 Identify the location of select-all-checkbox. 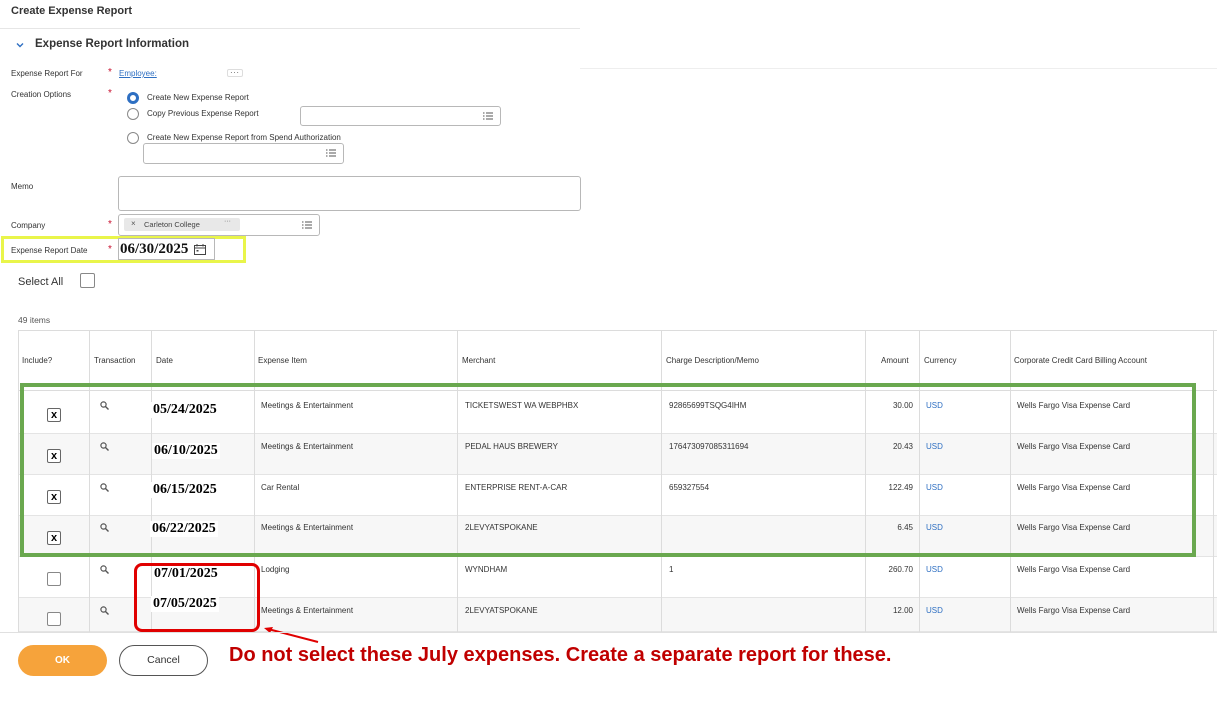
(87, 280).